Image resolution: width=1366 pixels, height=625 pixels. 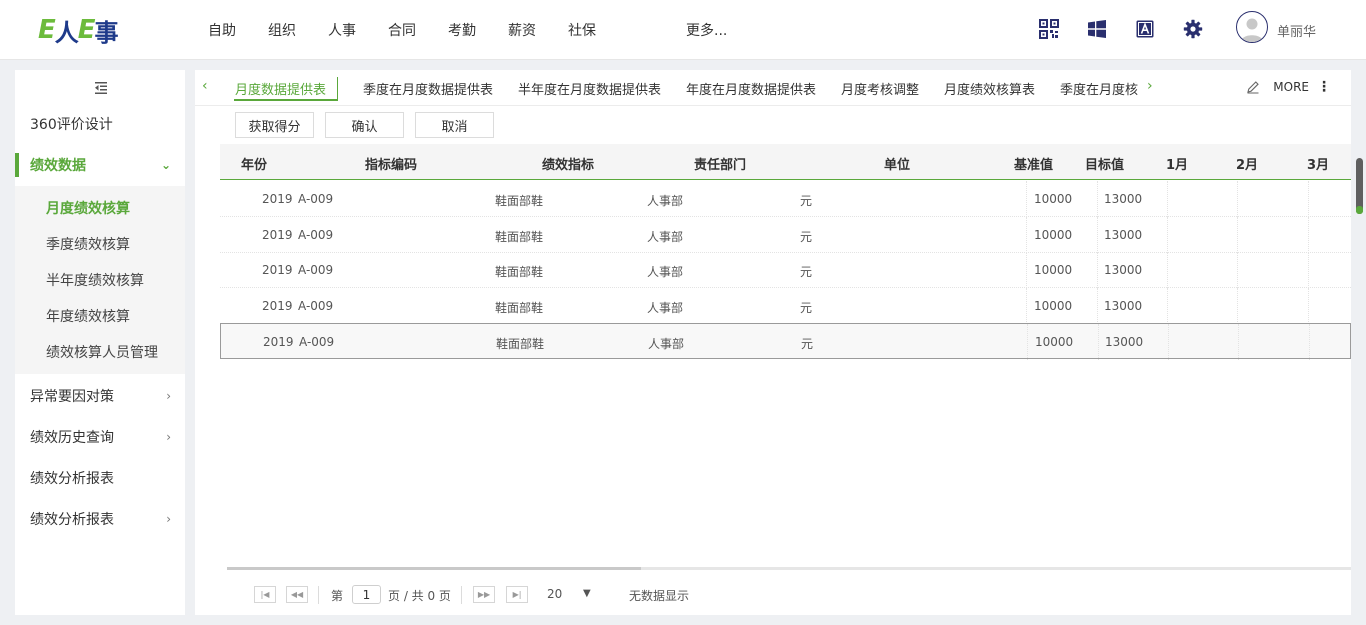 I want to click on tab-half-year-in-monthly: 半年度在月度数据提供表, so click(x=589, y=88).